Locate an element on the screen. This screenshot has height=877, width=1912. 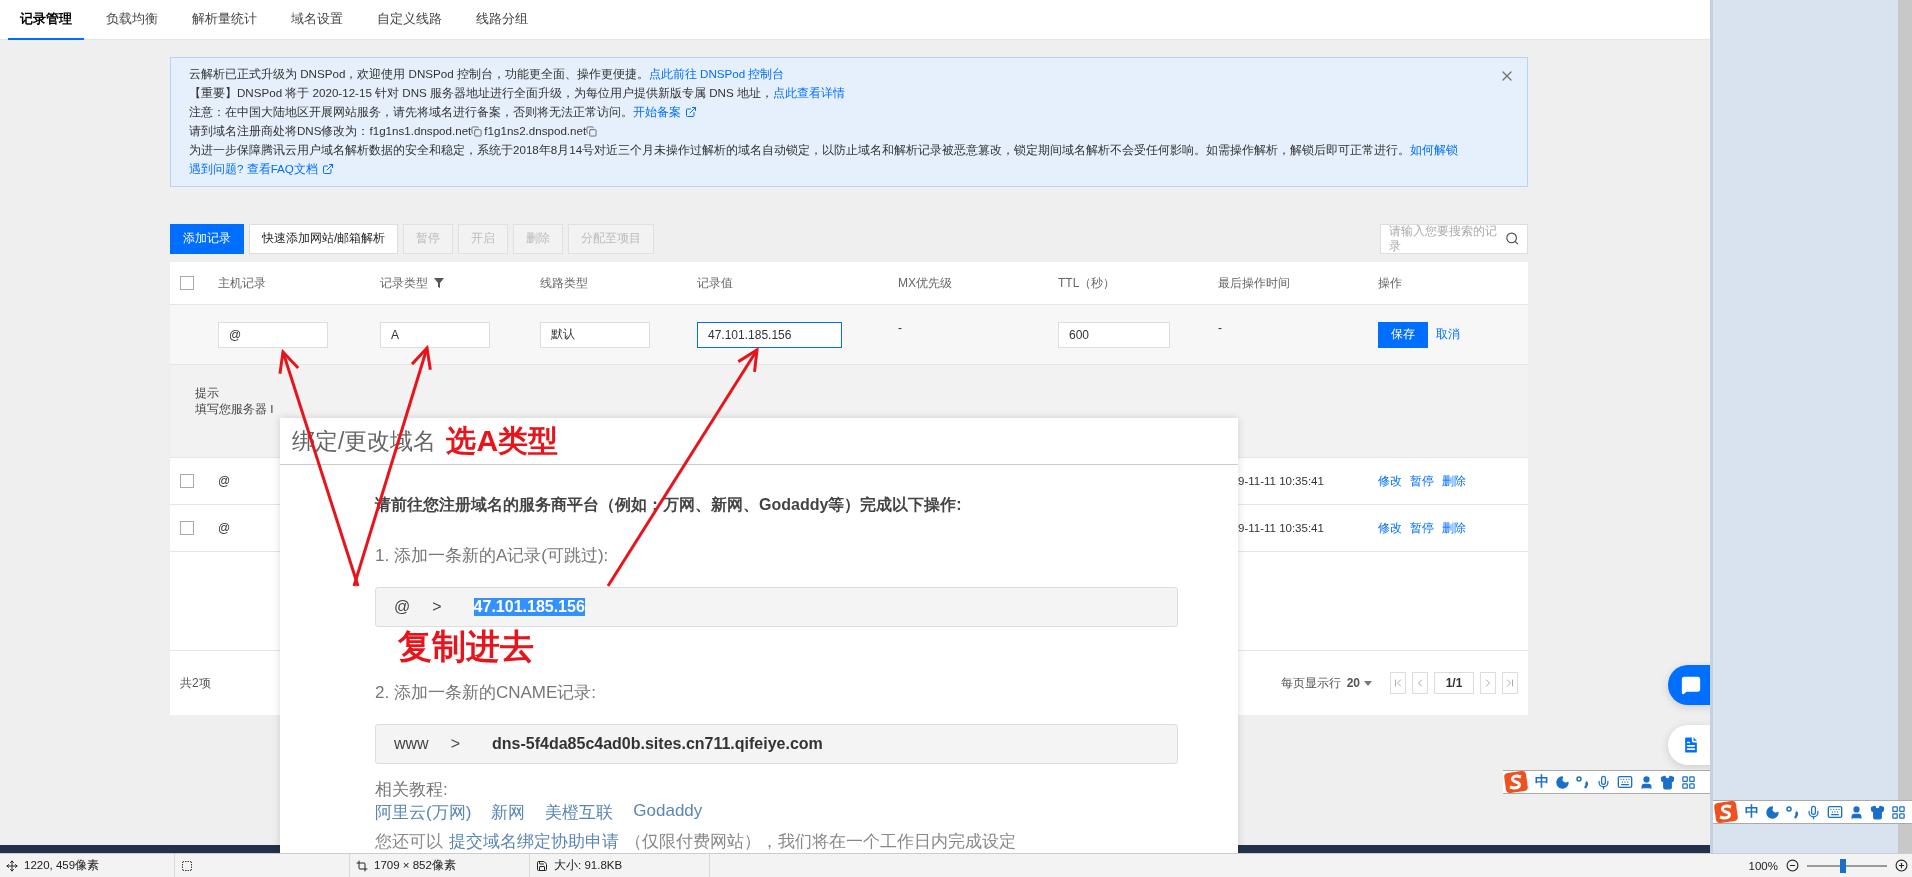
tab: 自定义线路 is located at coordinates (409, 20).